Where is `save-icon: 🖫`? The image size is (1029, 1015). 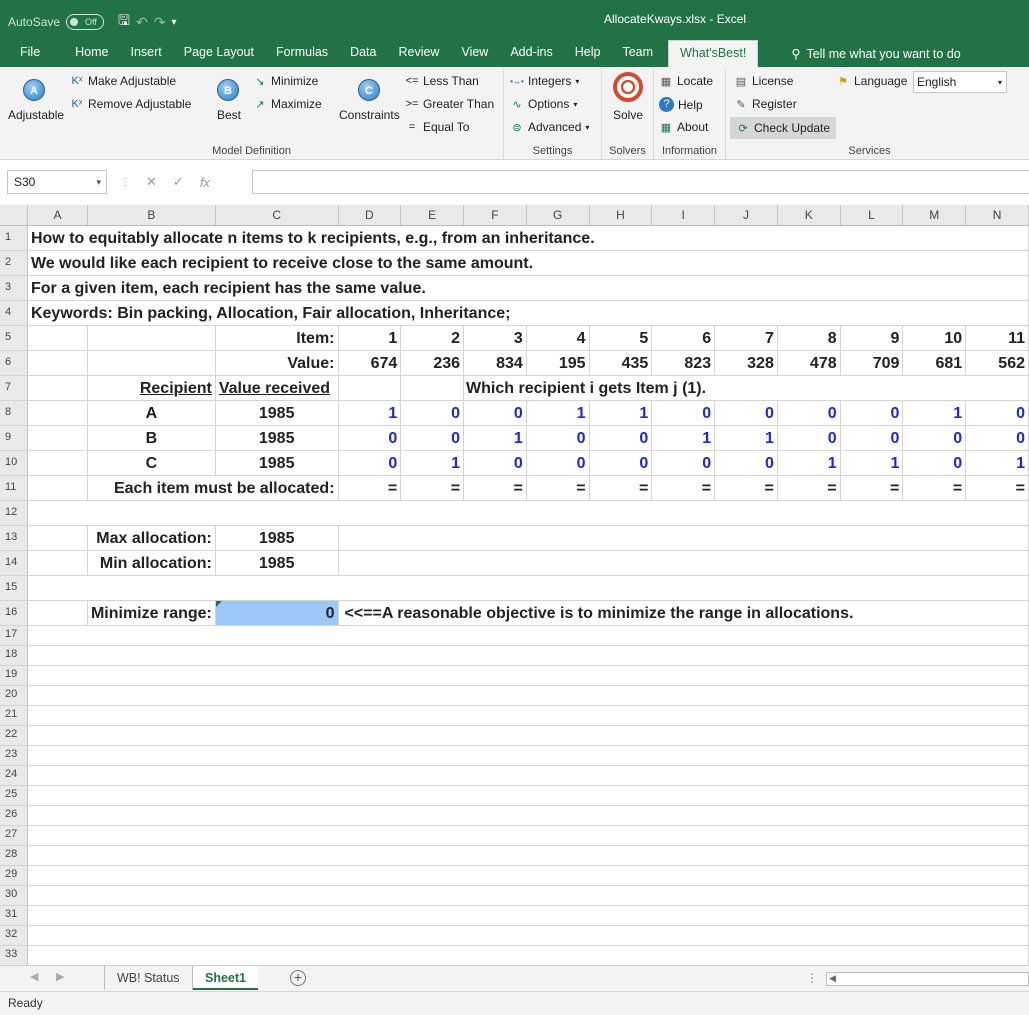 save-icon: 🖫 is located at coordinates (124, 22).